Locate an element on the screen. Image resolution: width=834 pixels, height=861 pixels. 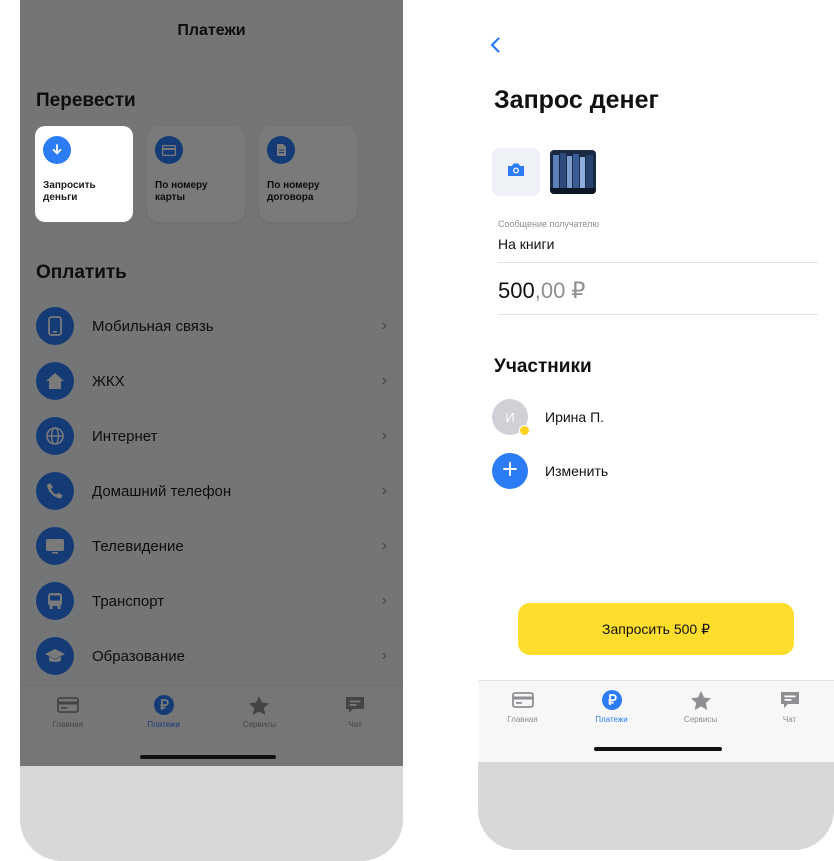
amount-field: 500,00 ₽ is located at coordinates (541, 291).